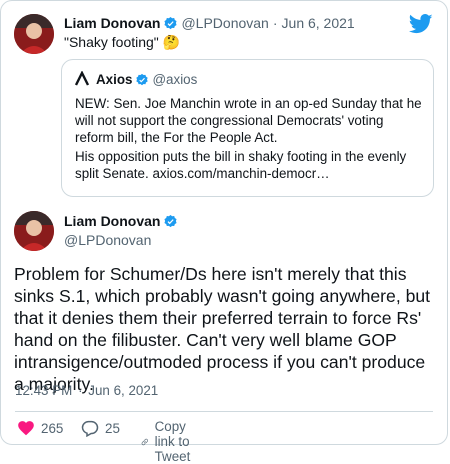 This screenshot has height=464, width=450. What do you see at coordinates (90, 428) in the screenshot?
I see `reply-icon` at bounding box center [90, 428].